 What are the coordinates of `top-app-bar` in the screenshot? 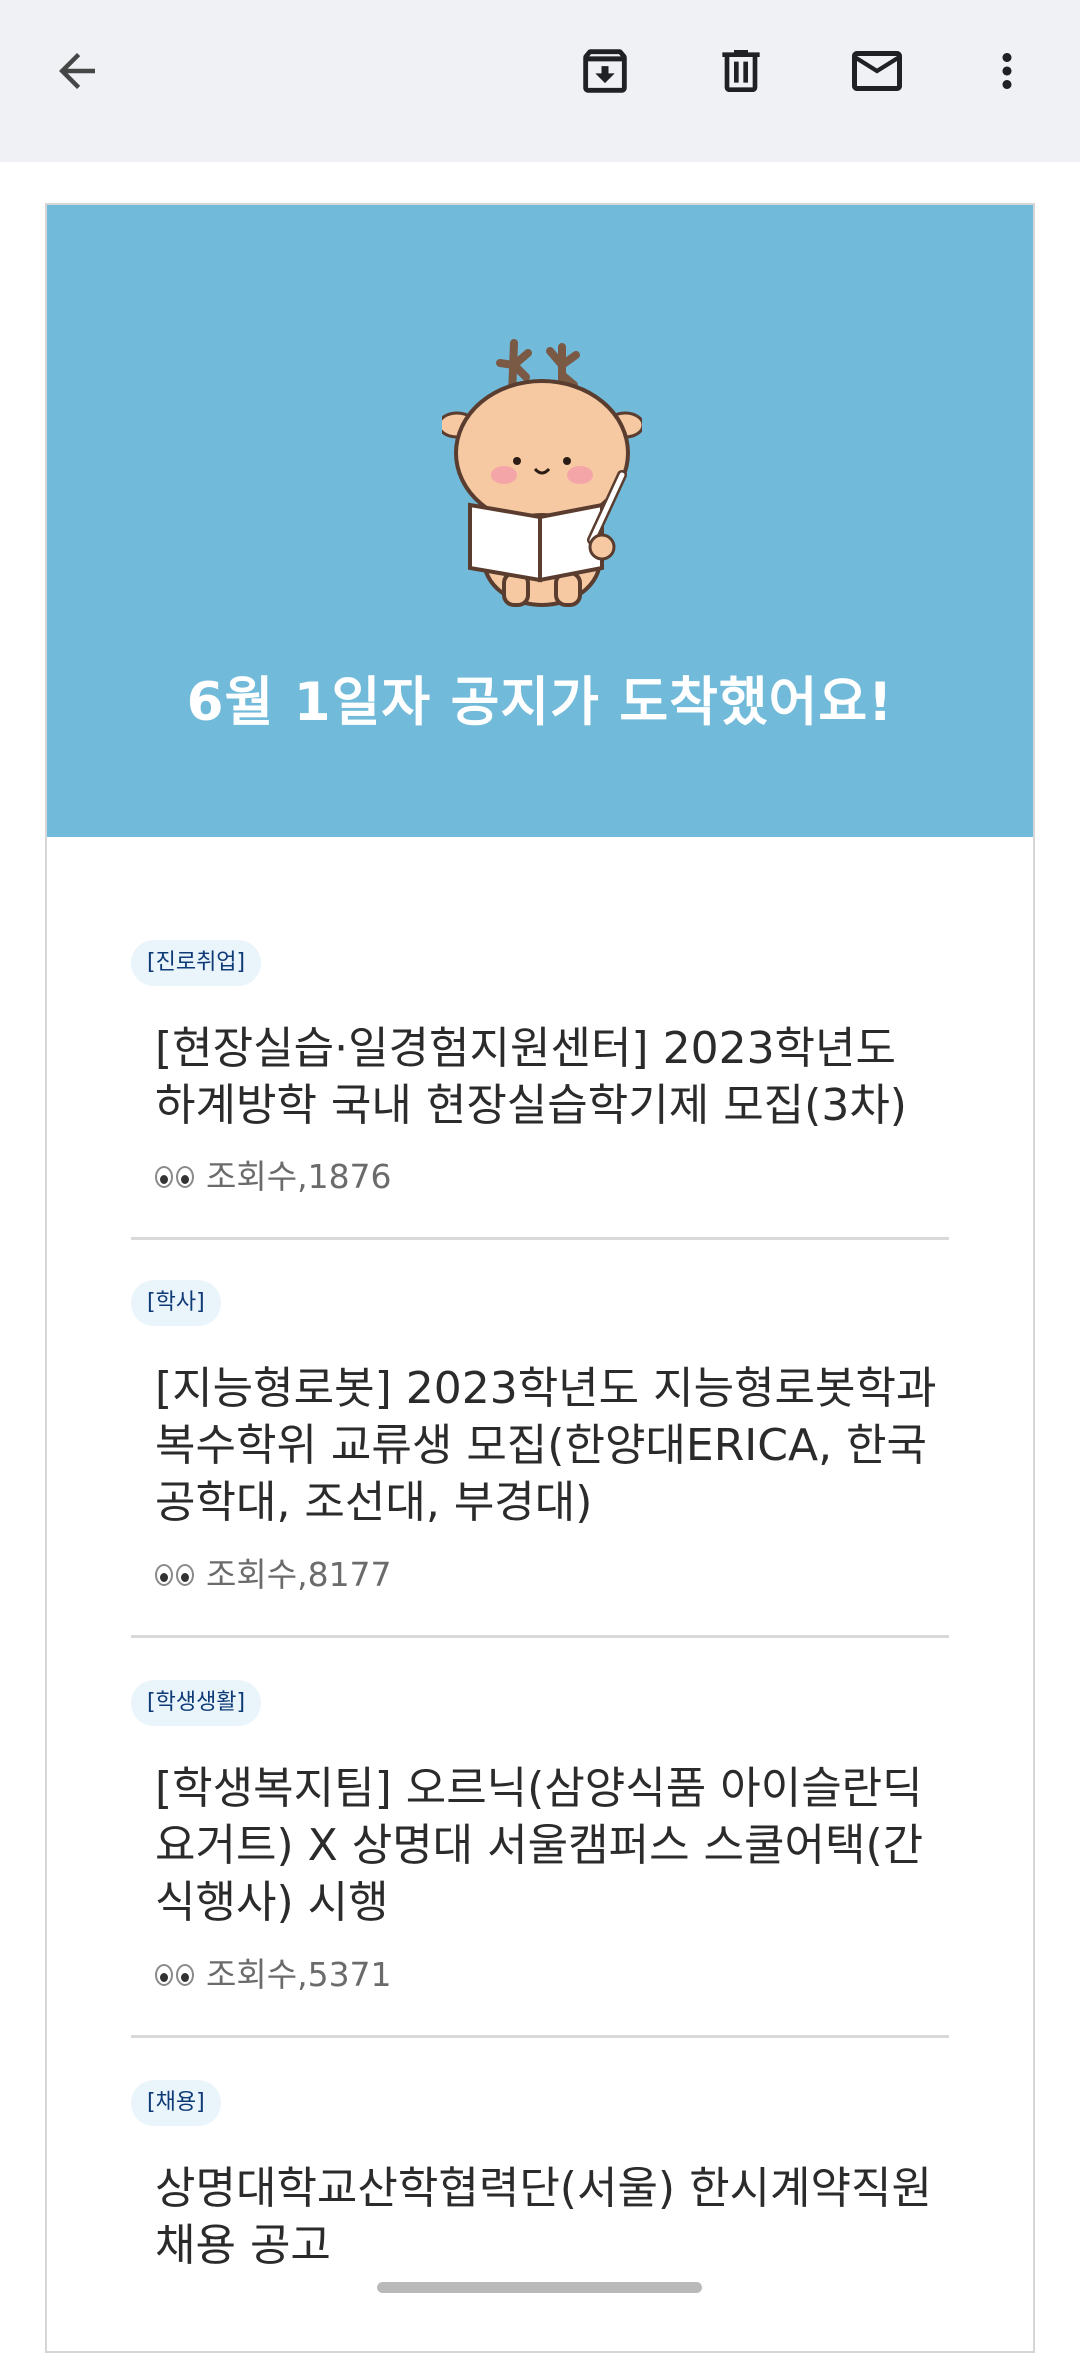 It's located at (540, 81).